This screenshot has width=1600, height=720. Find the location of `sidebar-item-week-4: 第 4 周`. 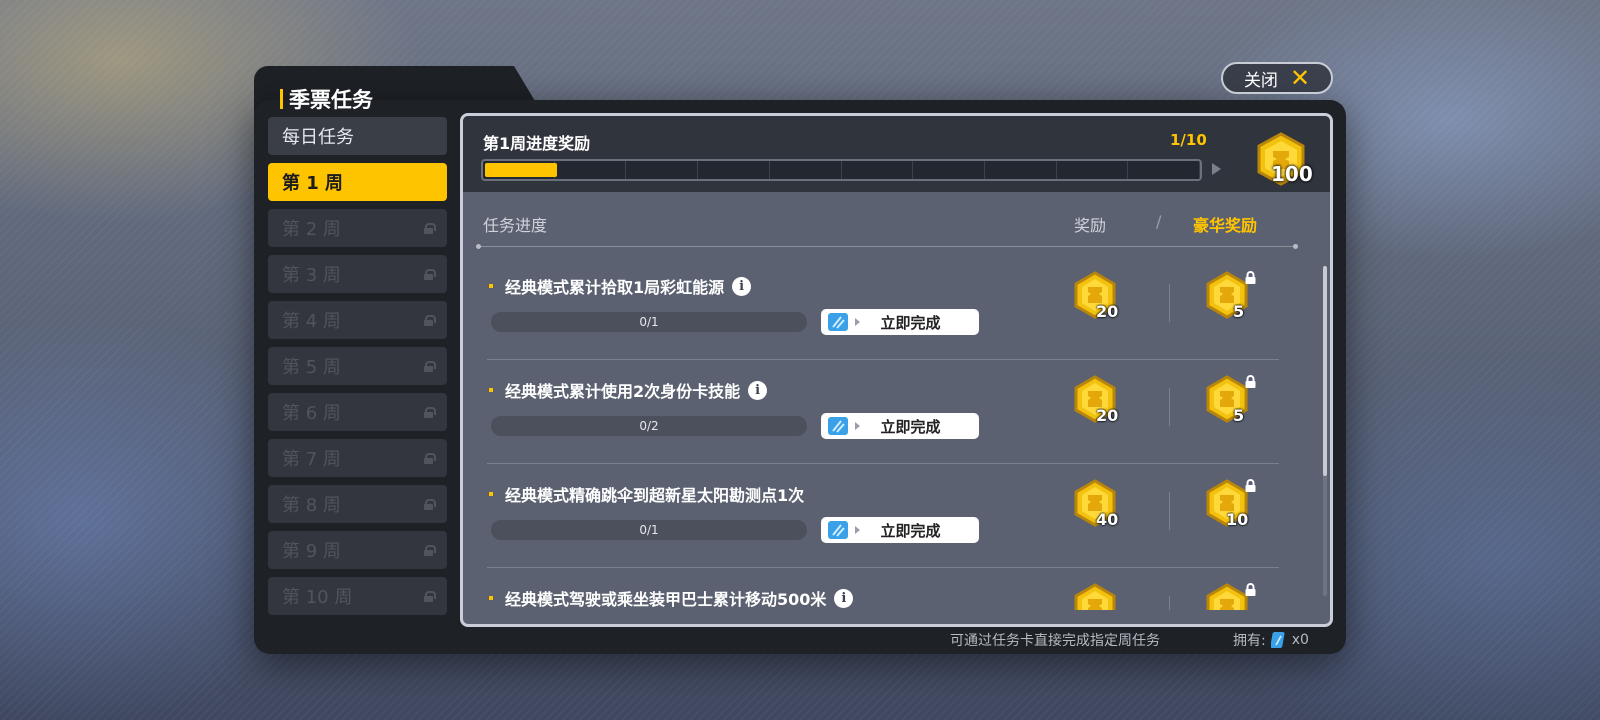

sidebar-item-week-4: 第 4 周 is located at coordinates (357, 320).